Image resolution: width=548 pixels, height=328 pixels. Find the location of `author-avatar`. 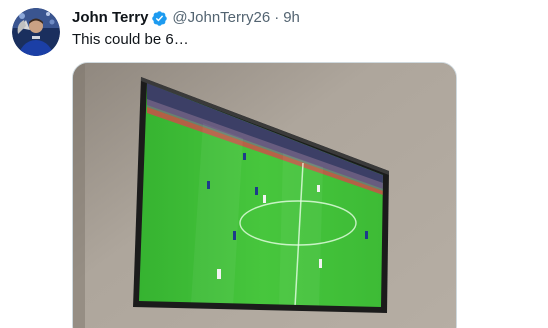

author-avatar is located at coordinates (36, 32).